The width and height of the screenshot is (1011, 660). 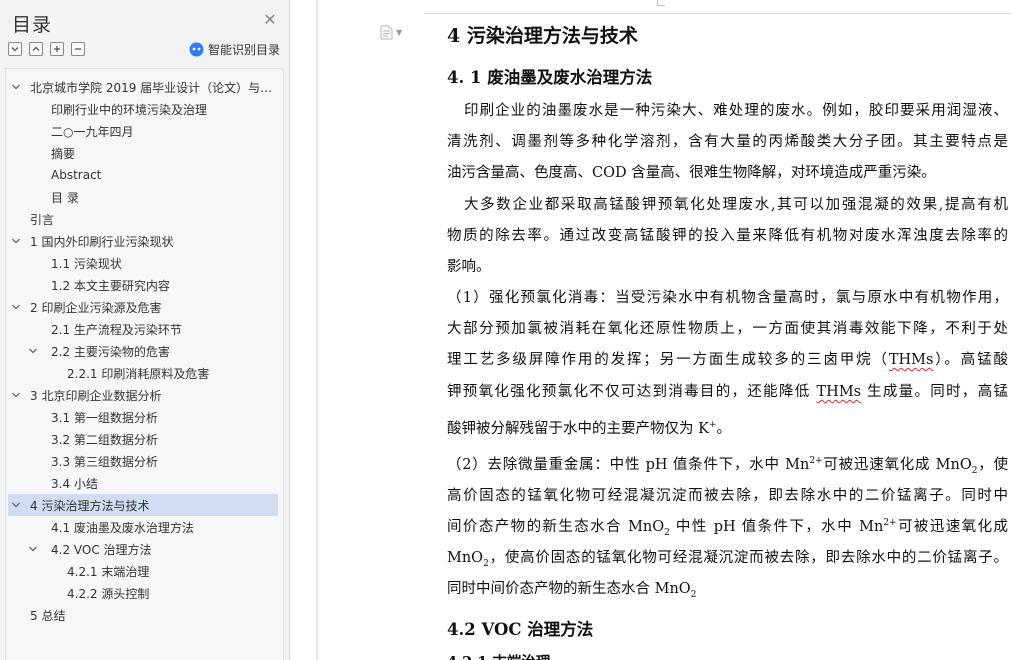 What do you see at coordinates (386, 32) in the screenshot?
I see `document-outline-icon` at bounding box center [386, 32].